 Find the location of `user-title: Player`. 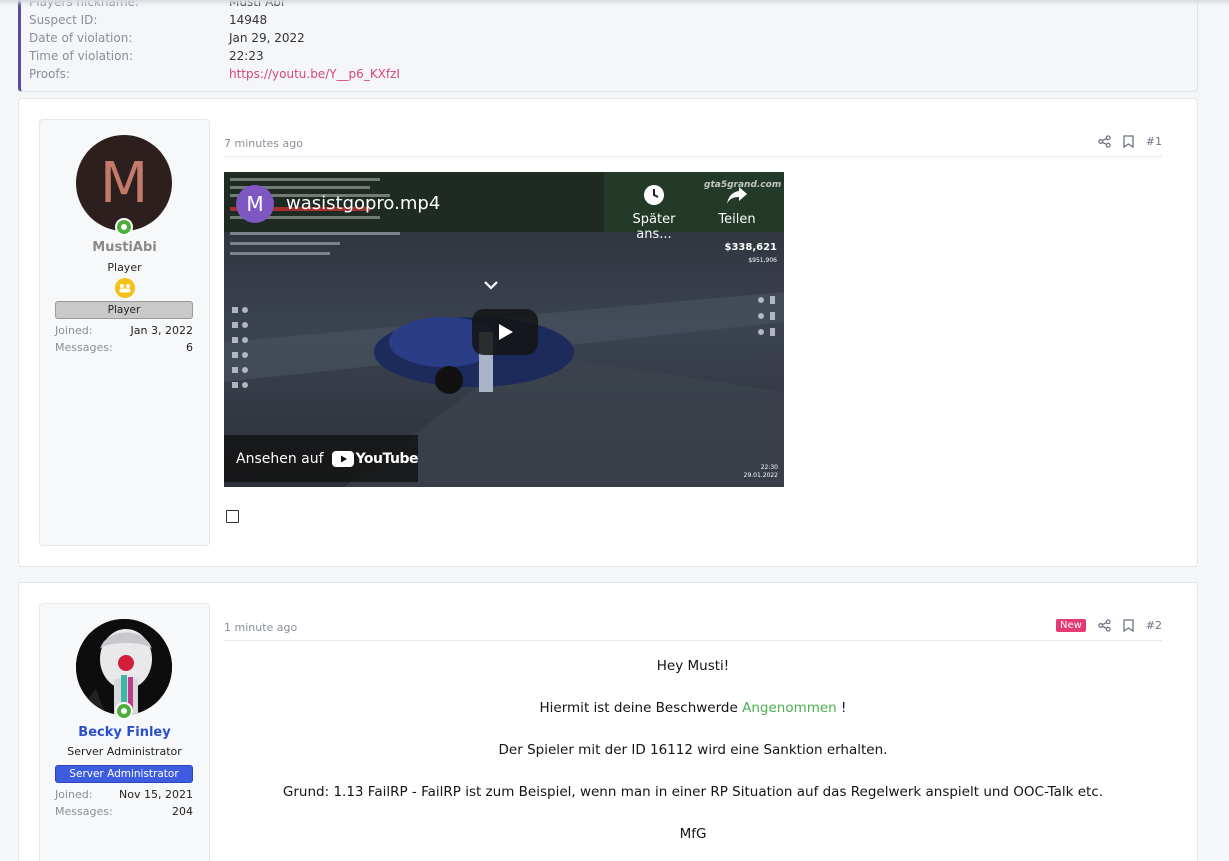

user-title: Player is located at coordinates (124, 267).